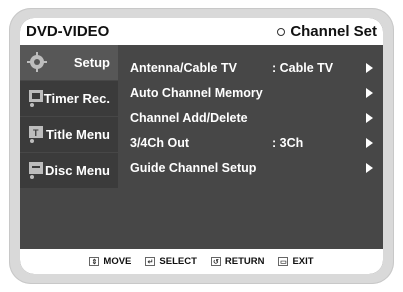  What do you see at coordinates (183, 67) in the screenshot?
I see `menu-item-label: Antenna/Cable TV` at bounding box center [183, 67].